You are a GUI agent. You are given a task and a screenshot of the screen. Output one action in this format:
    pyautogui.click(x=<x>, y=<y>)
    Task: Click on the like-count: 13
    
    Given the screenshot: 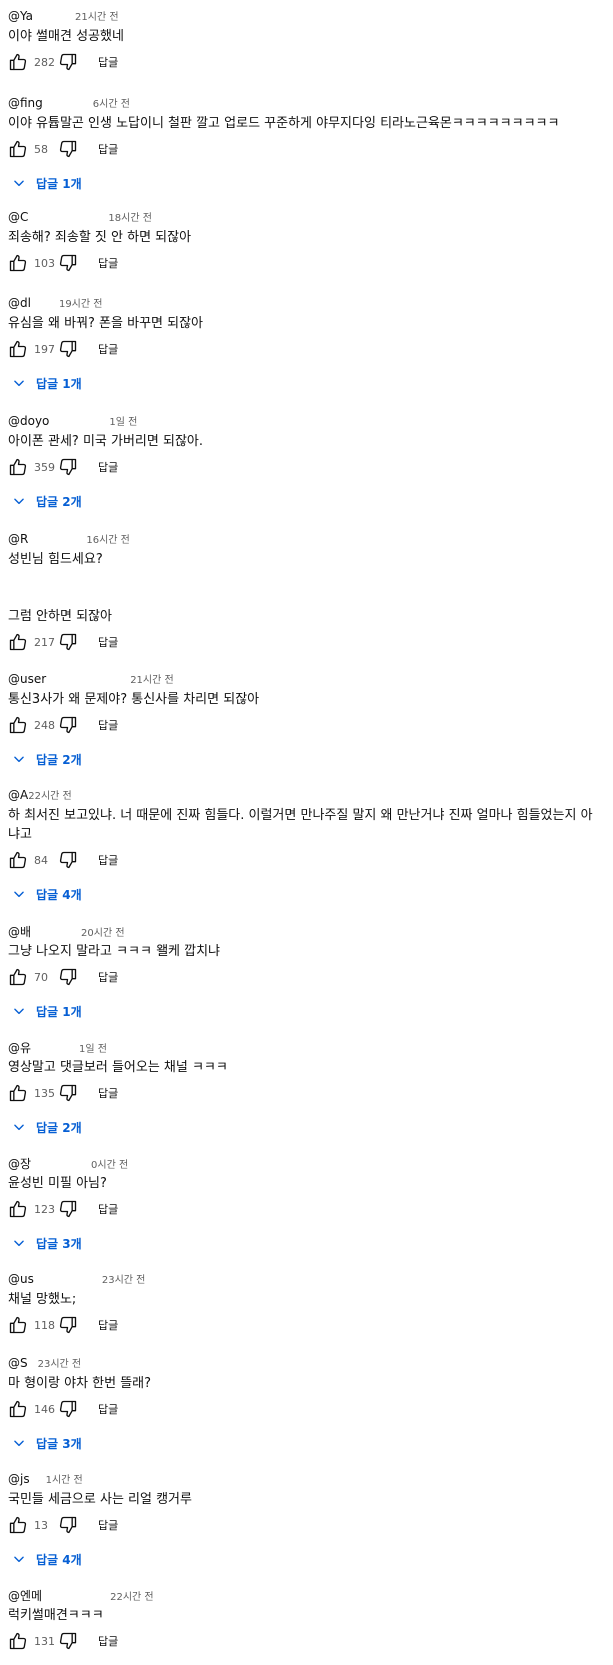 What is the action you would take?
    pyautogui.click(x=41, y=1525)
    